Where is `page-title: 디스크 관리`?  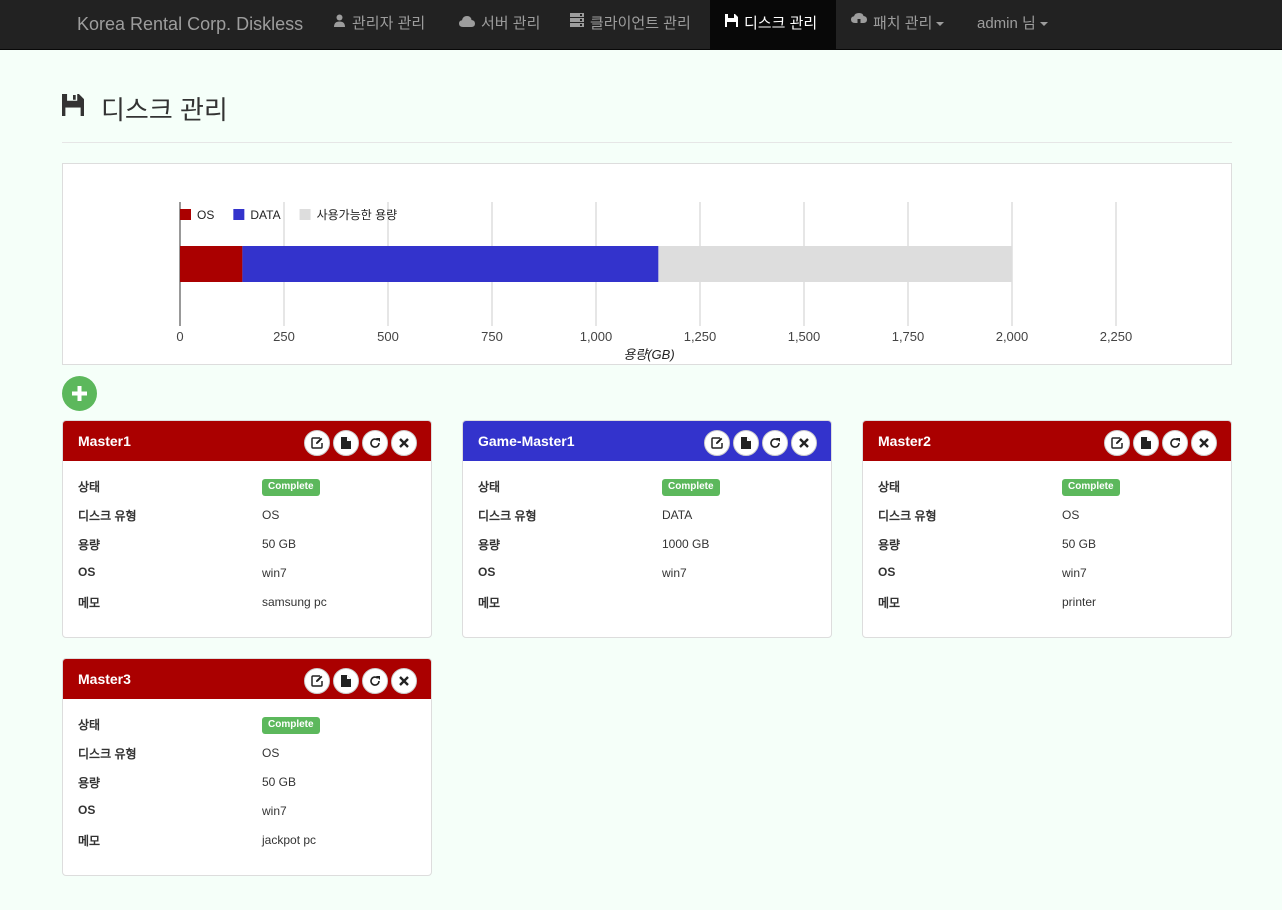 page-title: 디스크 관리 is located at coordinates (164, 110).